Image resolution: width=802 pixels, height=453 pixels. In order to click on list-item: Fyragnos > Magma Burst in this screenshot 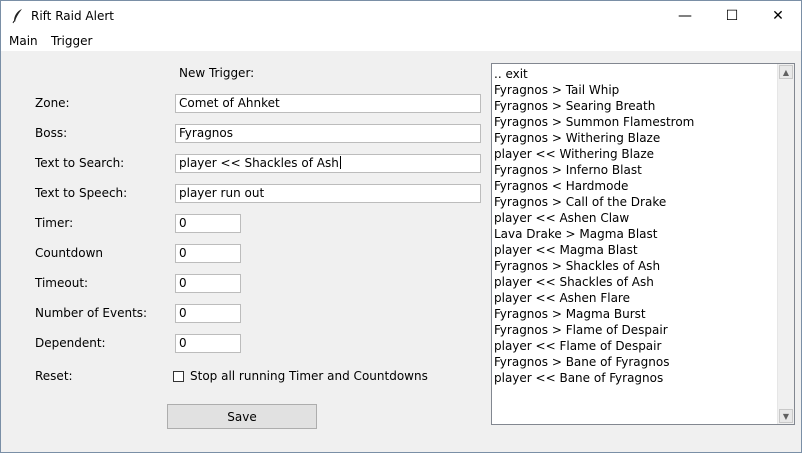, I will do `click(636, 314)`.